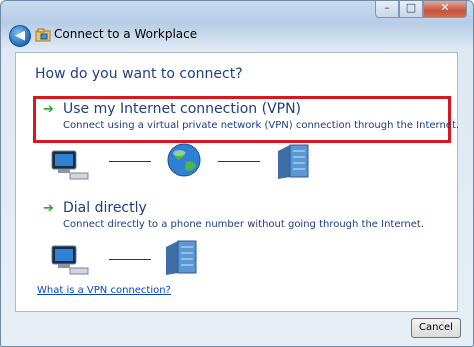 This screenshot has width=474, height=347. What do you see at coordinates (387, 9) in the screenshot?
I see `minimize-button: –` at bounding box center [387, 9].